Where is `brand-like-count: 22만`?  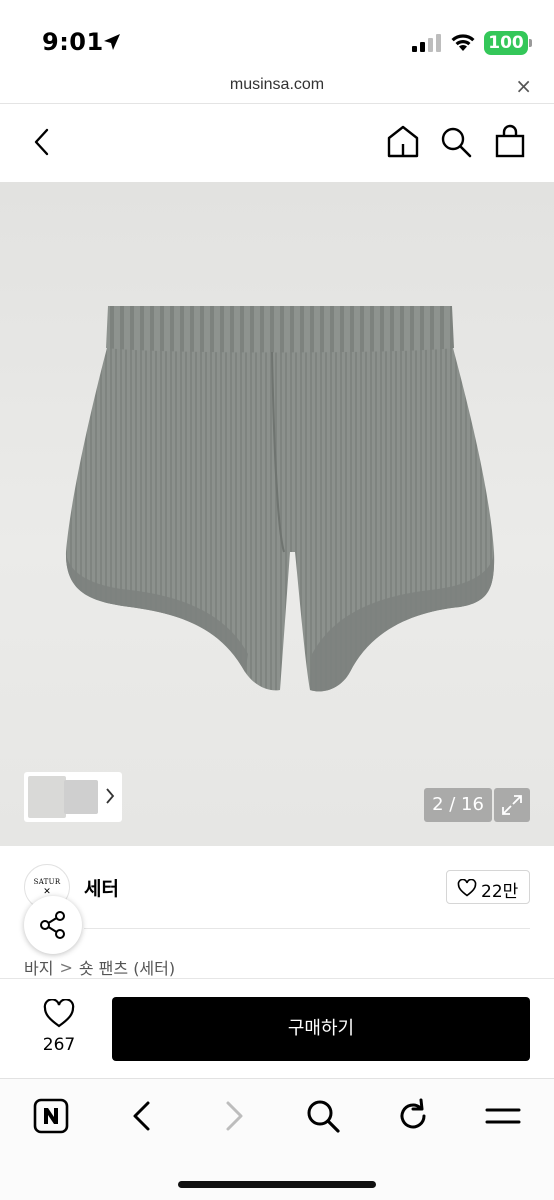
brand-like-count: 22만 is located at coordinates (500, 892).